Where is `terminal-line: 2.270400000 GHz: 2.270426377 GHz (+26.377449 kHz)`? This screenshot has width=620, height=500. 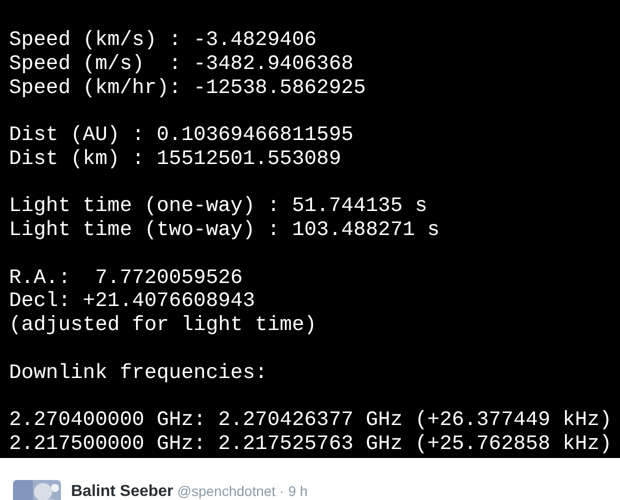 terminal-line: 2.270400000 GHz: 2.270426377 GHz (+26.377449 kHz) is located at coordinates (310, 421).